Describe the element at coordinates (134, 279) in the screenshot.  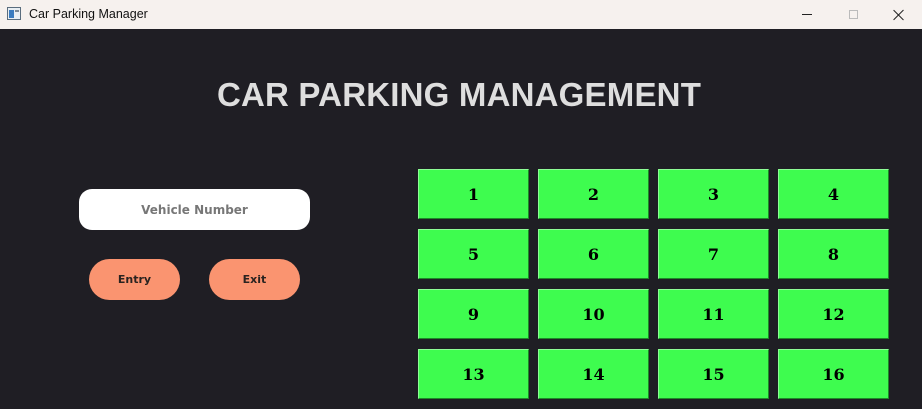
I see `entry-button: Entry` at that location.